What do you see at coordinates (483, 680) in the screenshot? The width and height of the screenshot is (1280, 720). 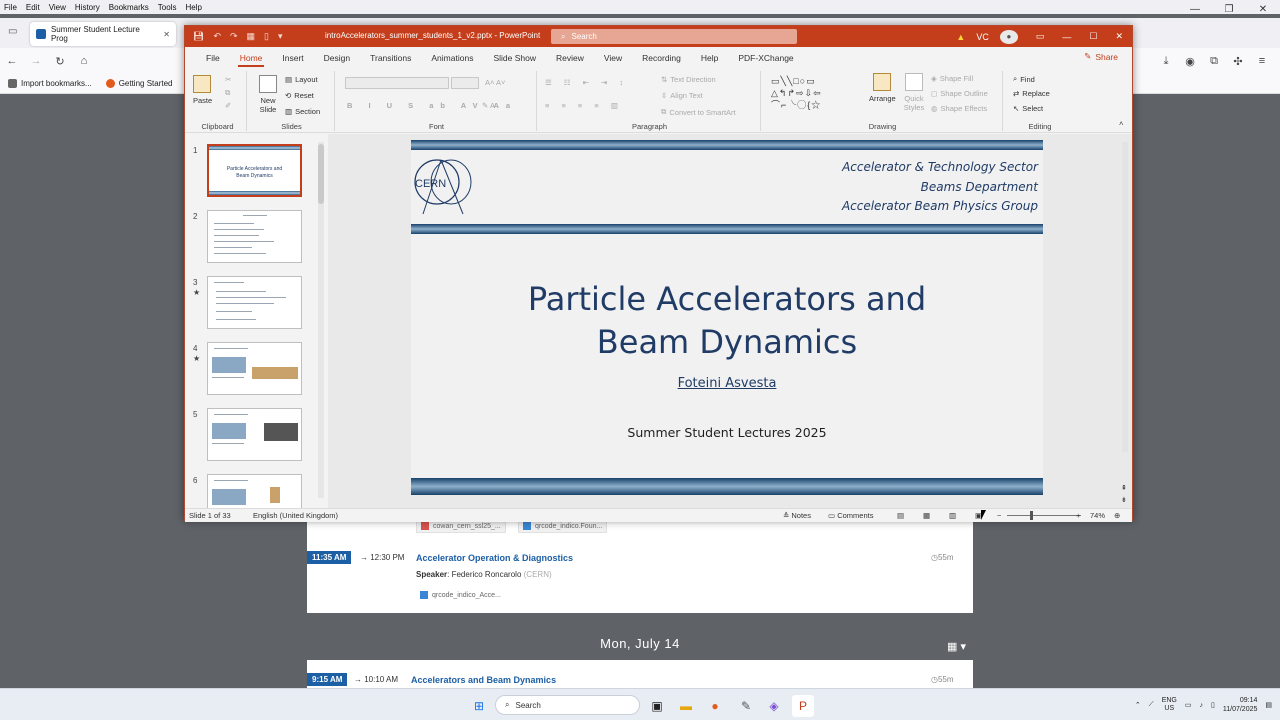 I see `talk-title: Accelerators and Beam Dynamics` at bounding box center [483, 680].